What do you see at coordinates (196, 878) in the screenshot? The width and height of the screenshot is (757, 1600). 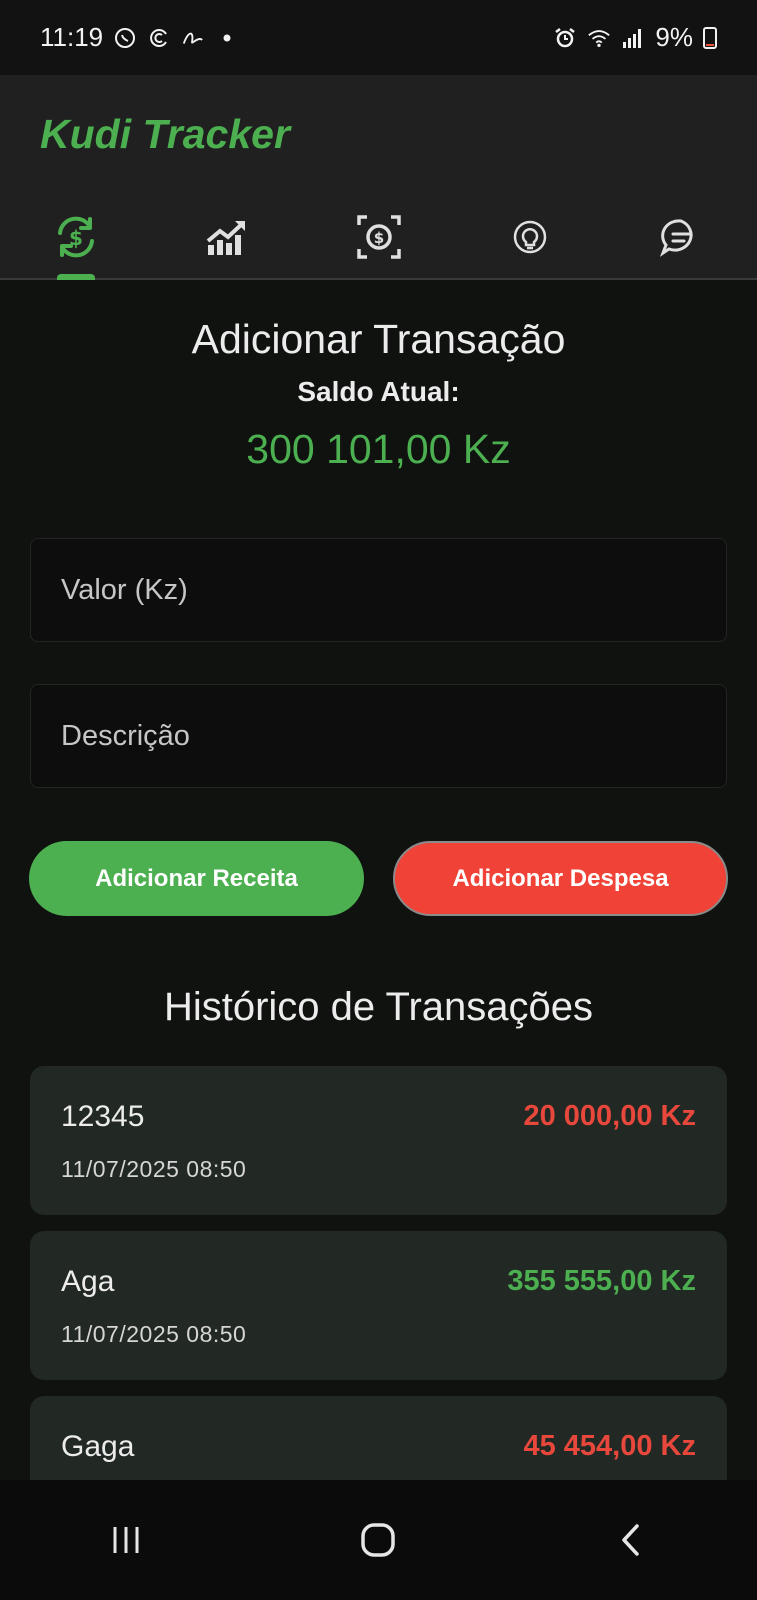 I see `add-income-button: Adicionar Receita` at bounding box center [196, 878].